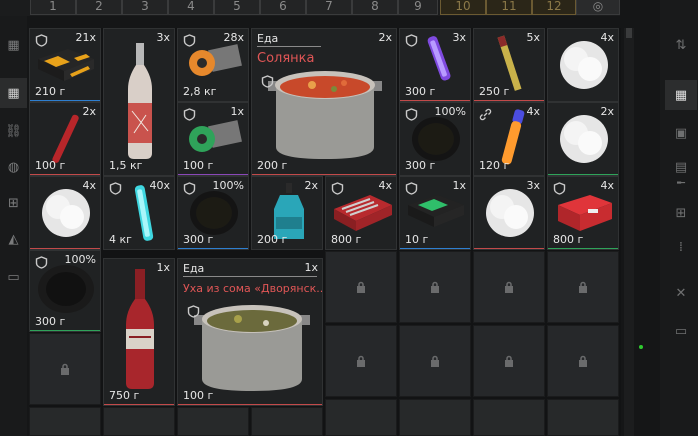 The image size is (698, 436). What do you see at coordinates (583, 139) in the screenshot?
I see `item-smoke-grenade: 2x` at bounding box center [583, 139].